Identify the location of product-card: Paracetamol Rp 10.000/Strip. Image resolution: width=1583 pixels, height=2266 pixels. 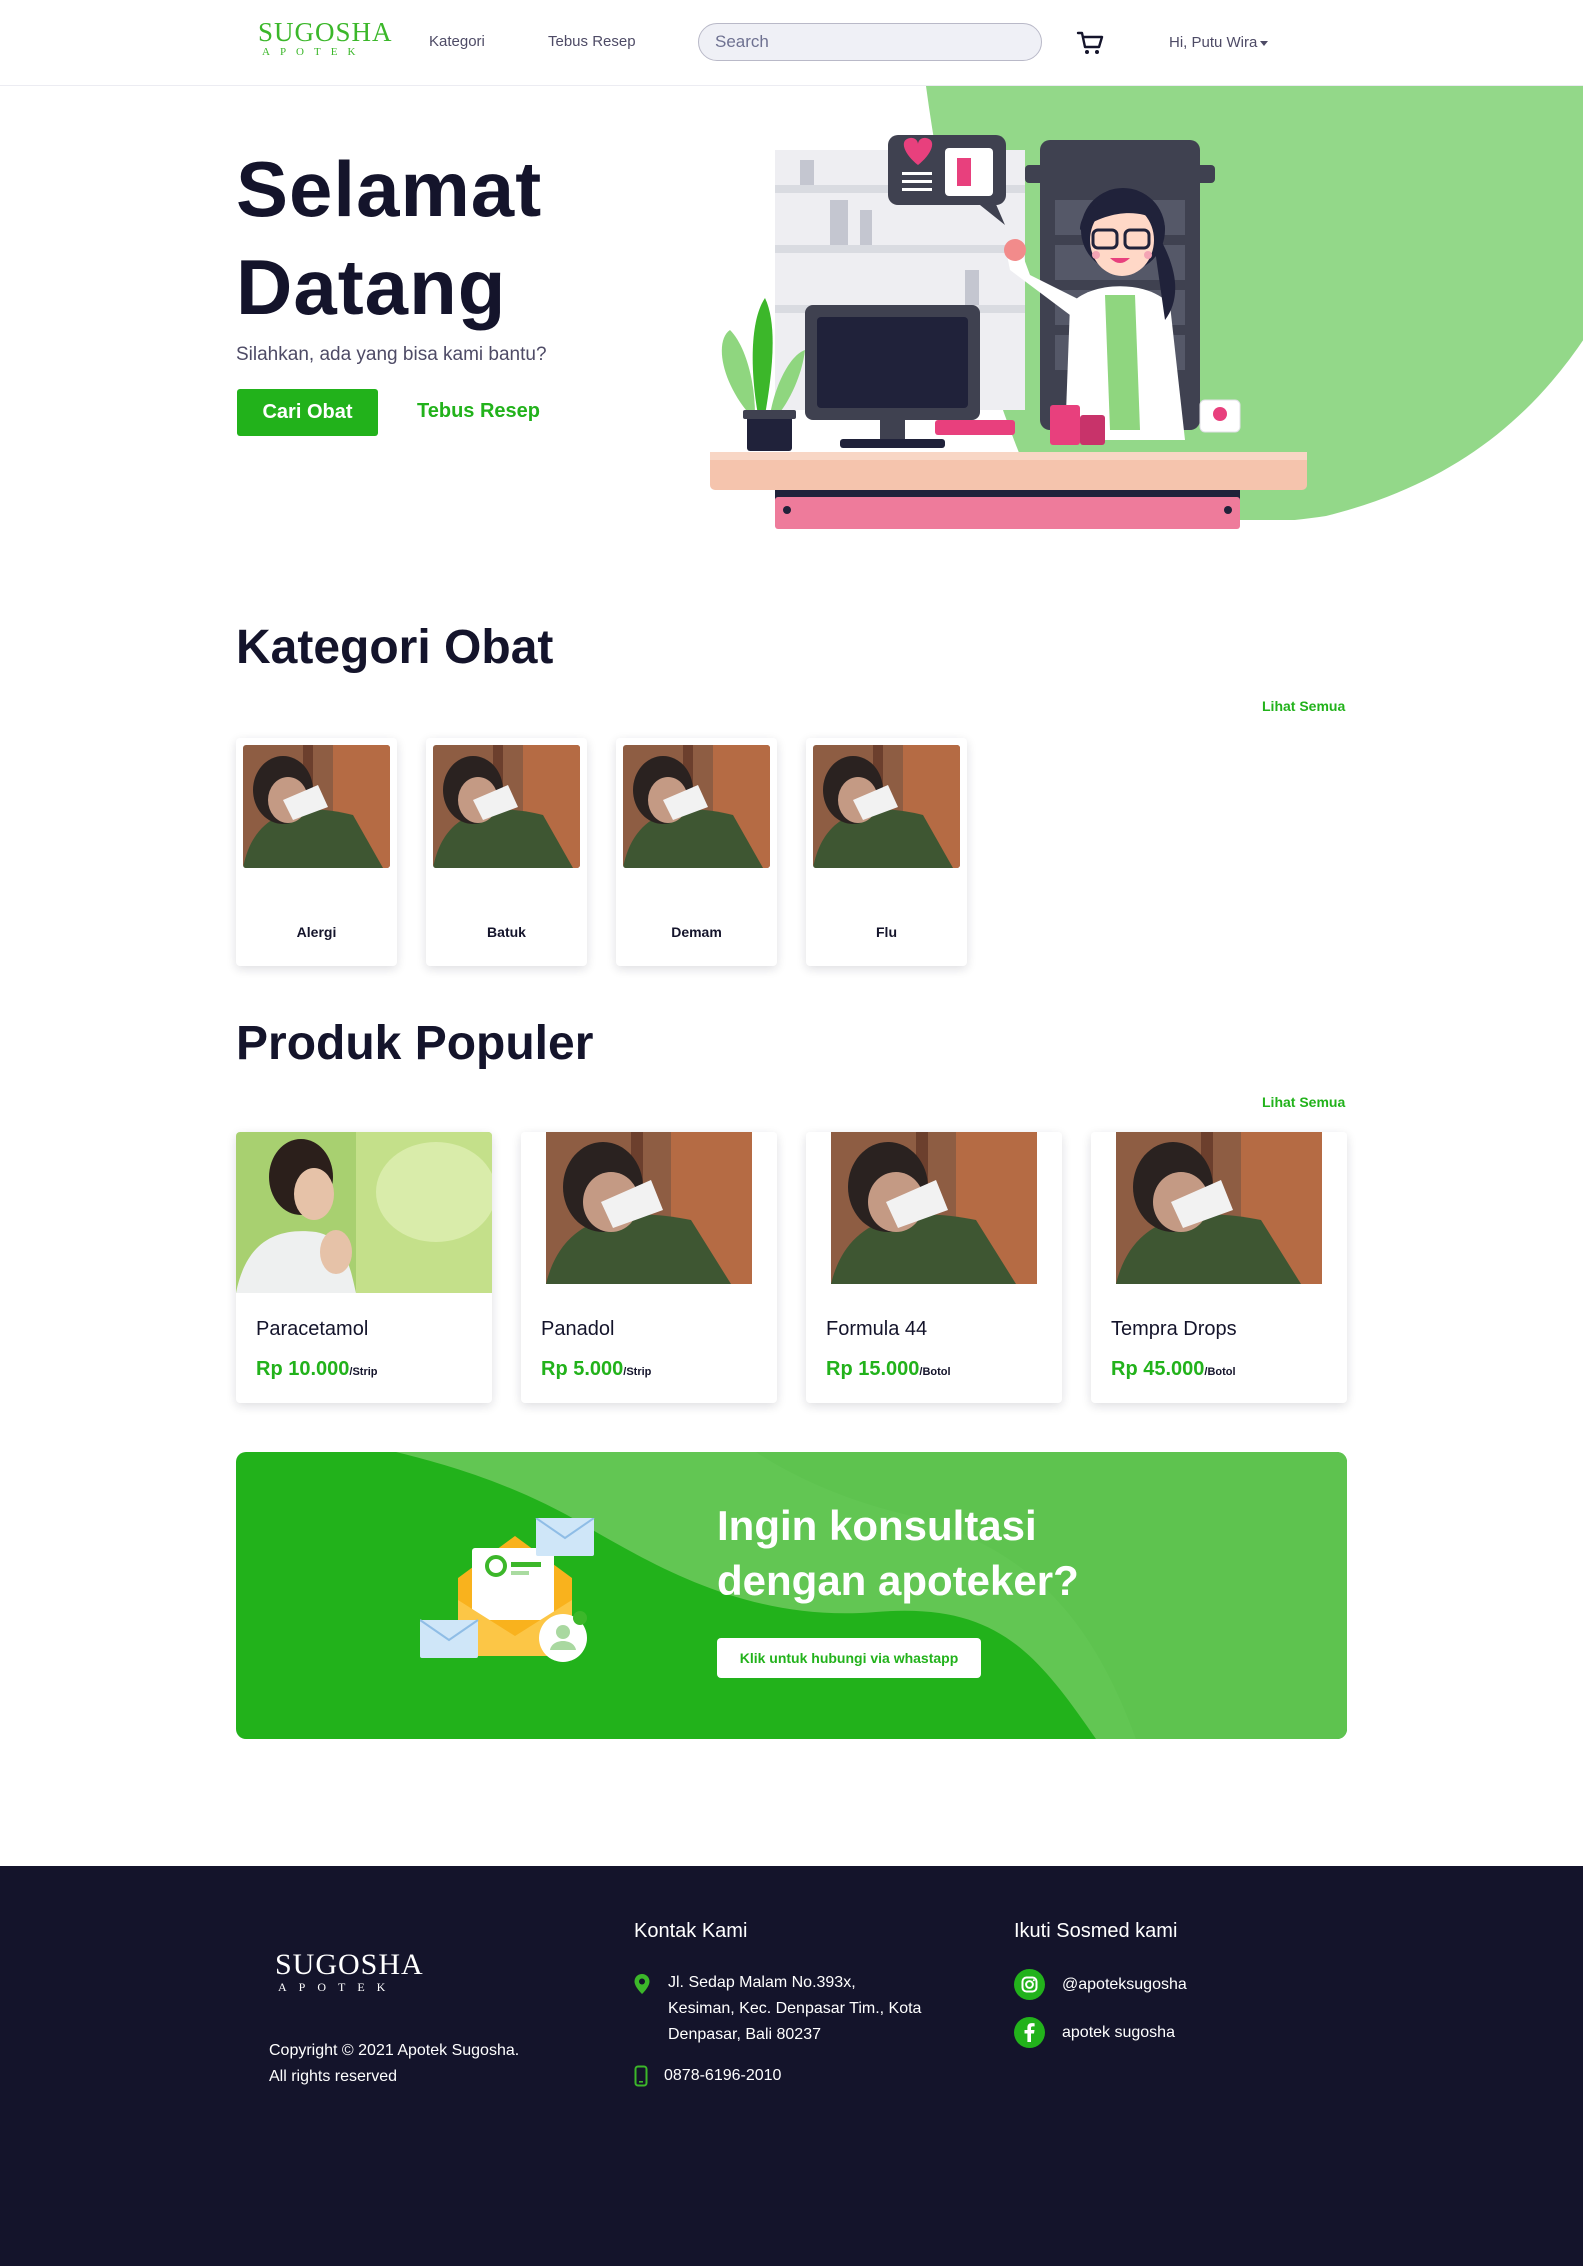
(364, 1267).